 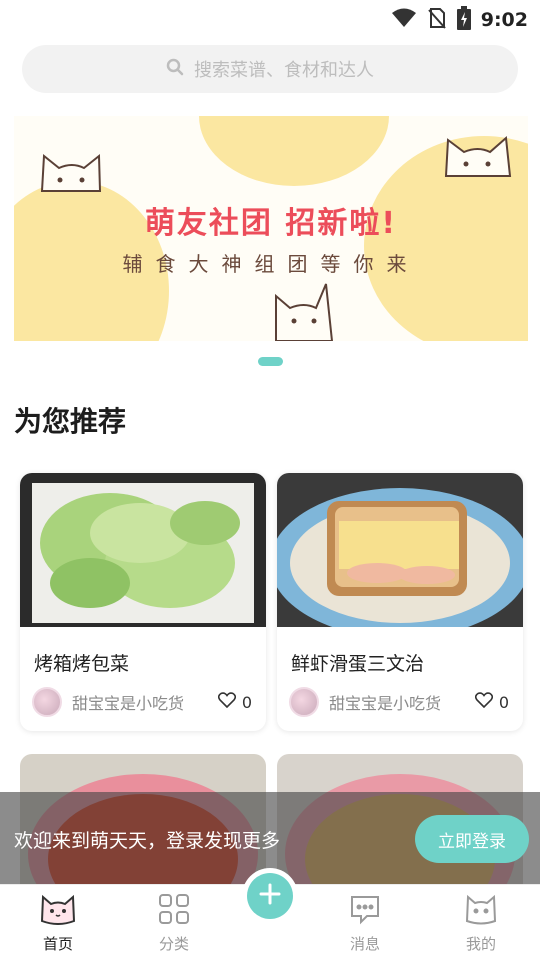 I want to click on banner-page-indicator, so click(x=270, y=361).